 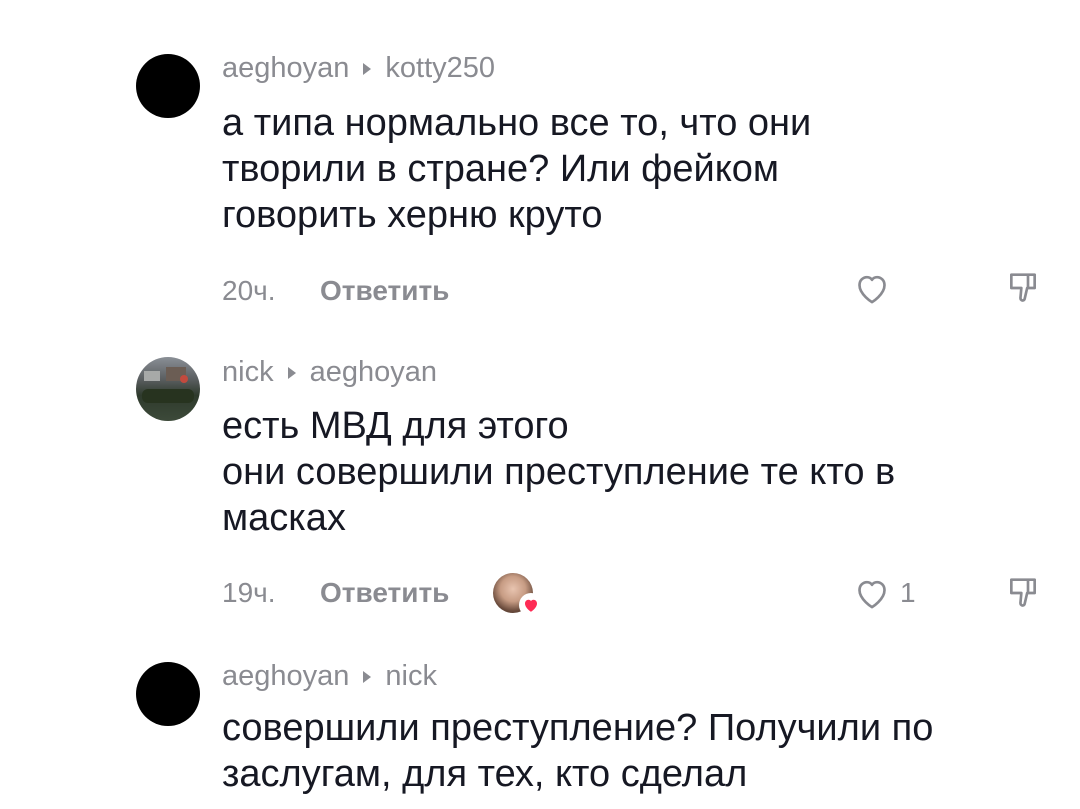 What do you see at coordinates (485, 774) in the screenshot?
I see `comment-line: заслугам, для тех, кто сделал` at bounding box center [485, 774].